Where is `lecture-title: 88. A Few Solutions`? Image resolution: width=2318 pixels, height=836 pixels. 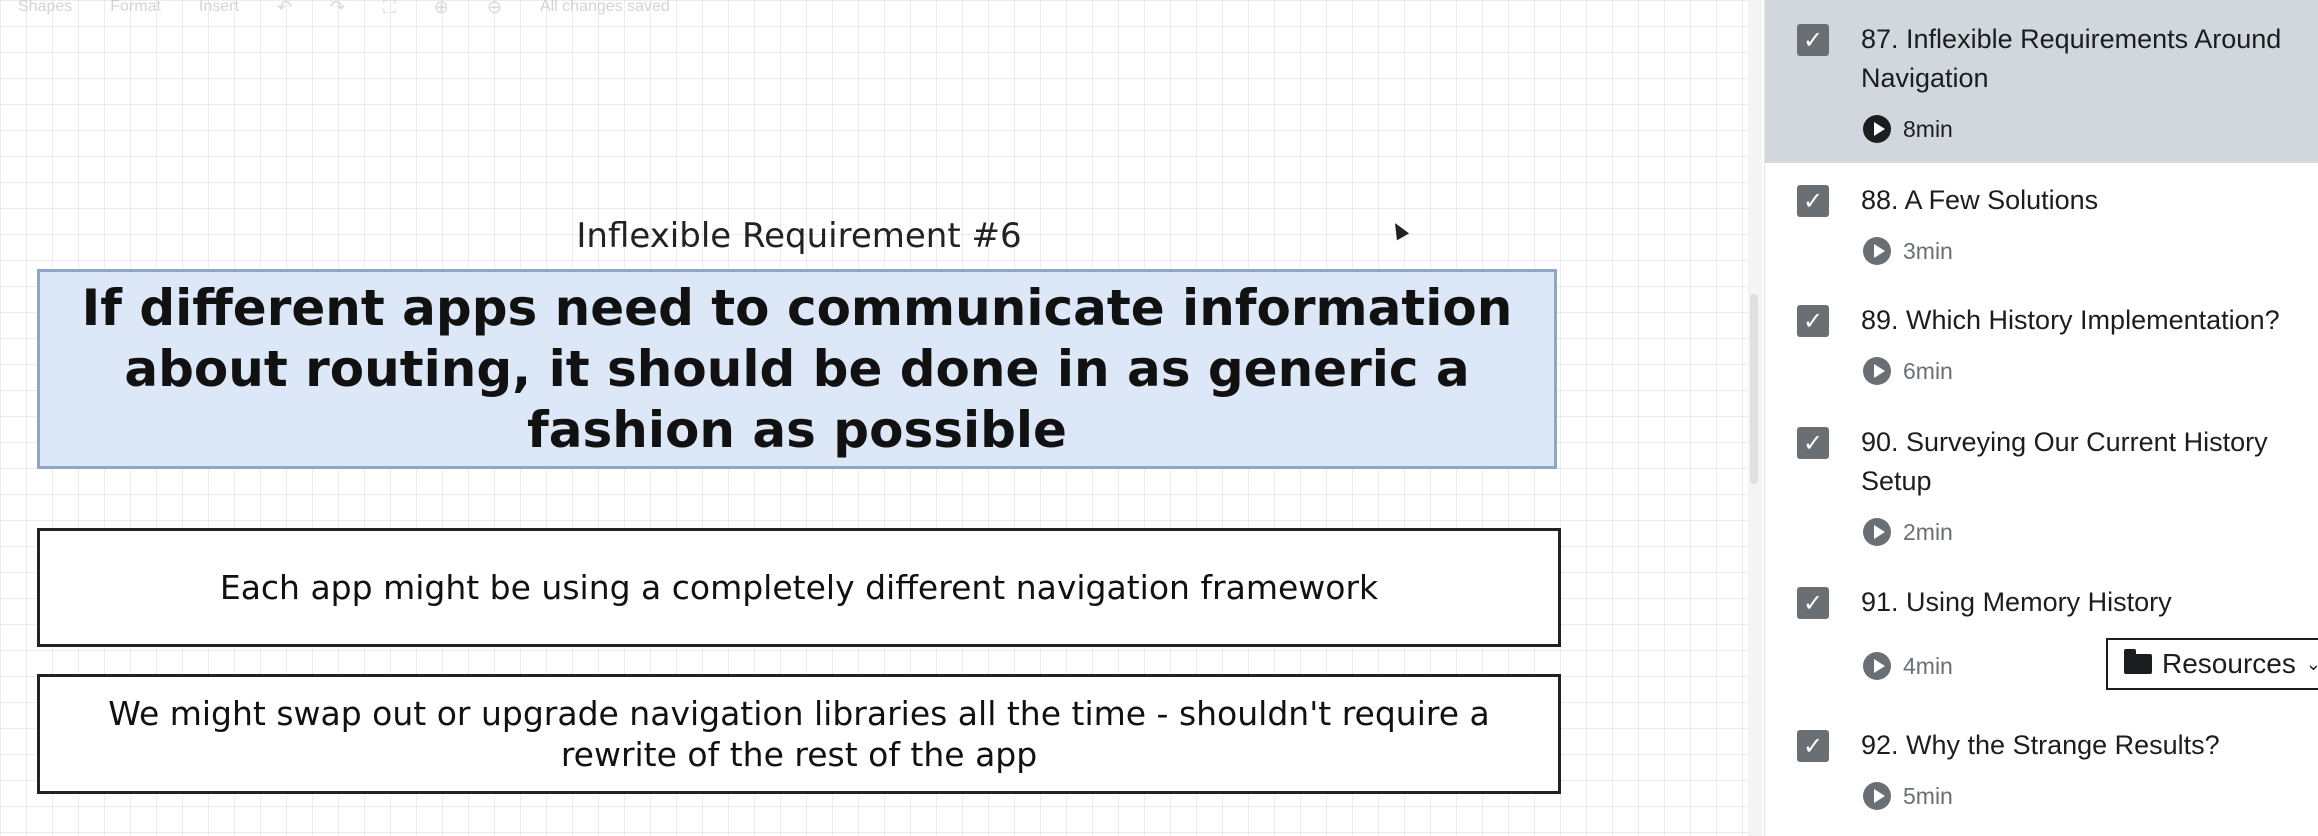 lecture-title: 88. A Few Solutions is located at coordinates (1980, 200).